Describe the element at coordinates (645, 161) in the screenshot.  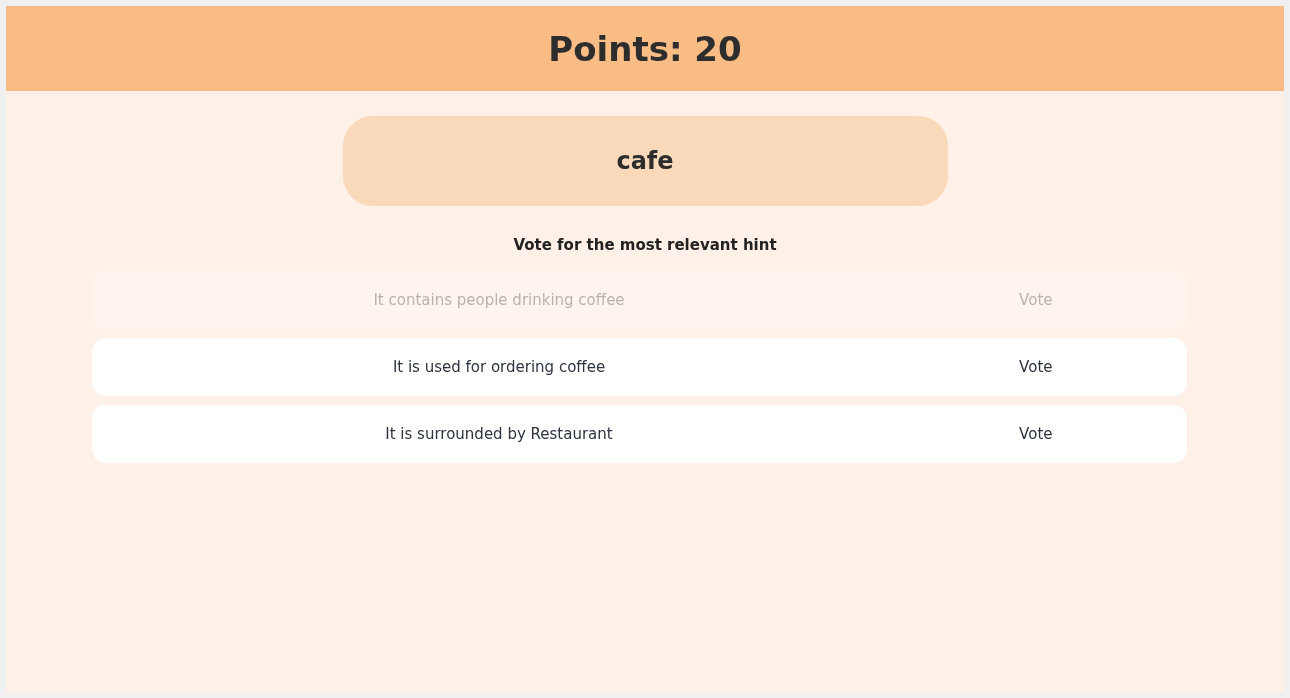
I see `word-text: cafe` at that location.